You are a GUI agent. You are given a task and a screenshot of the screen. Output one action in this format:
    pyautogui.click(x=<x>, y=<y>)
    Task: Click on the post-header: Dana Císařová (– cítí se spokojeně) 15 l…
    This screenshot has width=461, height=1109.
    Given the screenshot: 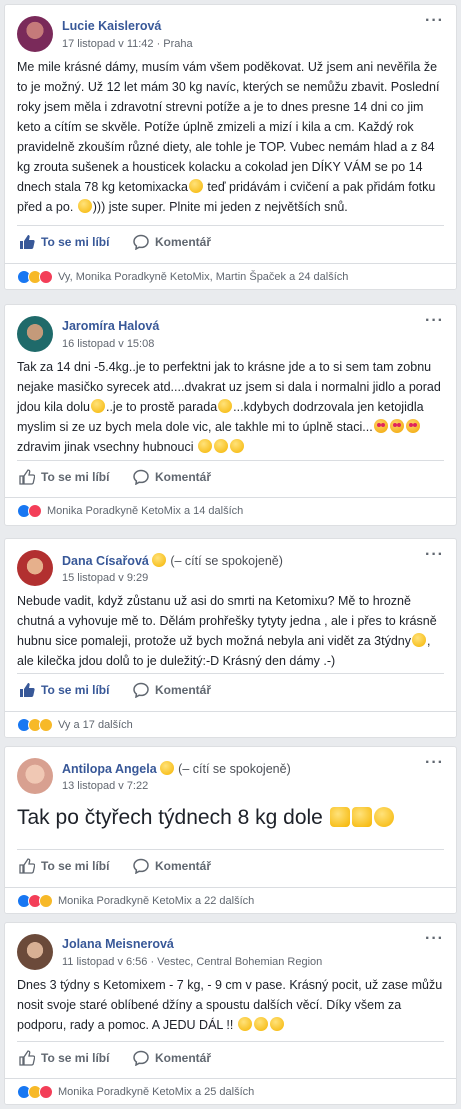 What is the action you would take?
    pyautogui.click(x=230, y=565)
    